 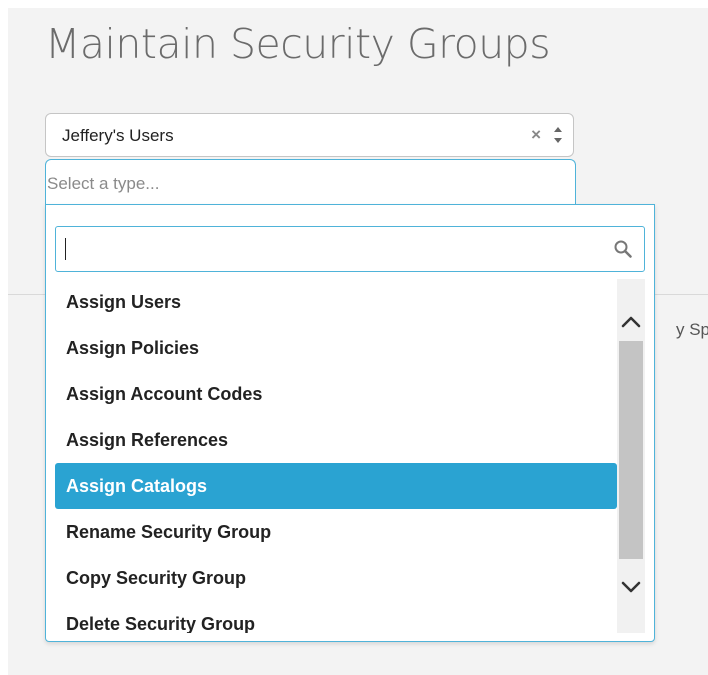 What do you see at coordinates (336, 486) in the screenshot?
I see `option-assign-catalogs: Assign Catalogs` at bounding box center [336, 486].